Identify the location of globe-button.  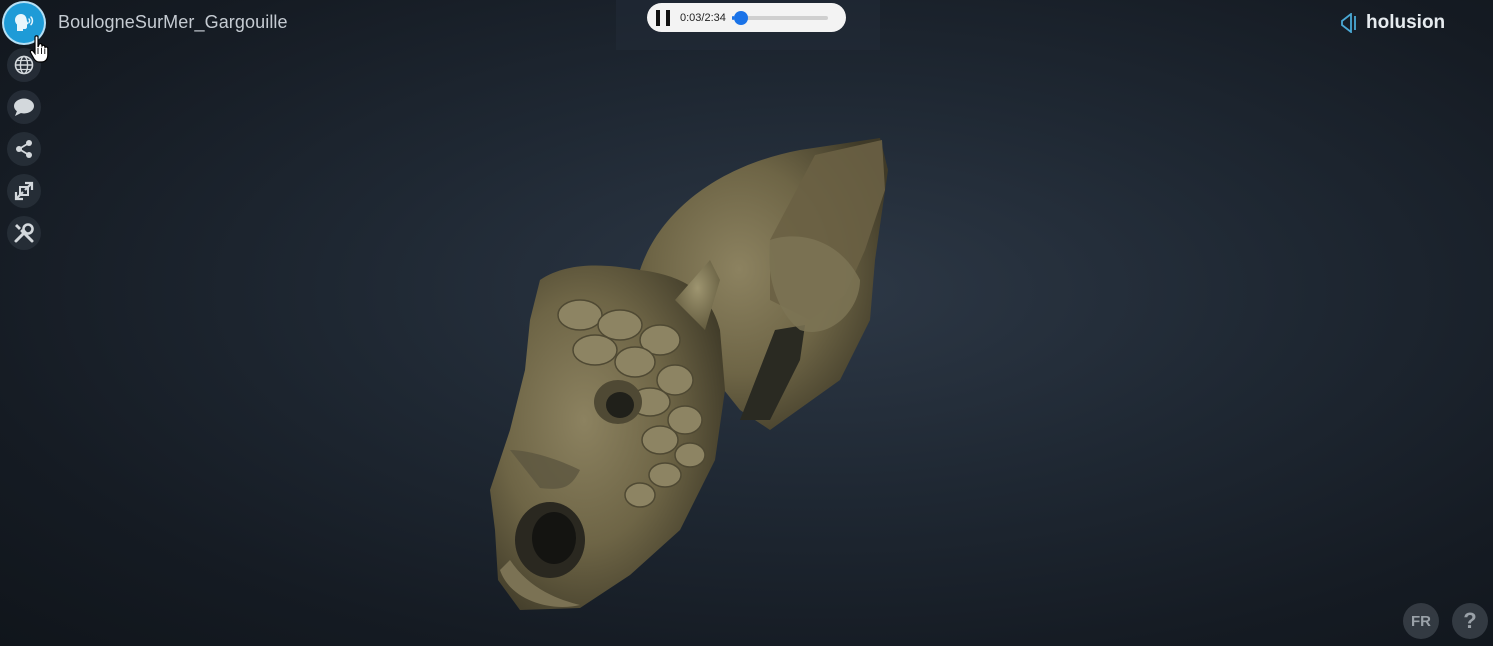
(24, 65).